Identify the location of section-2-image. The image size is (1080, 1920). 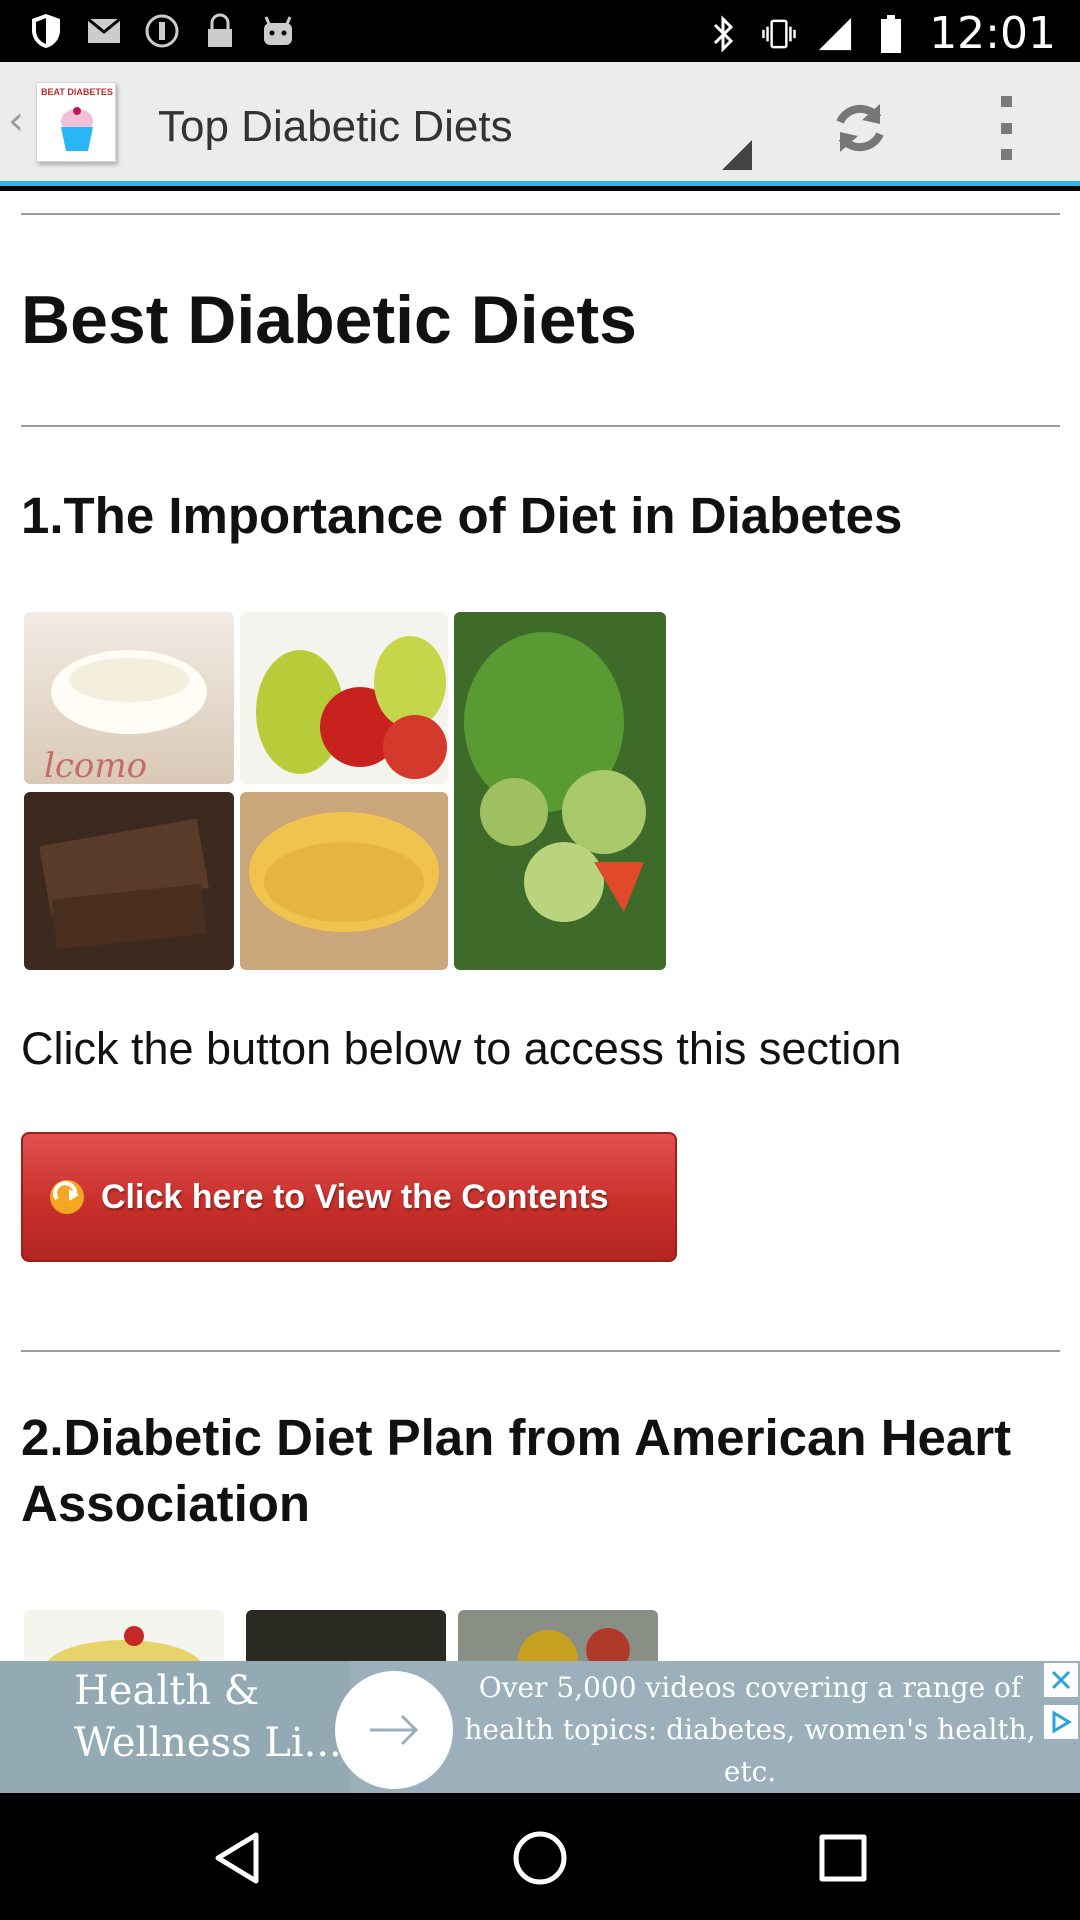
(344, 1635).